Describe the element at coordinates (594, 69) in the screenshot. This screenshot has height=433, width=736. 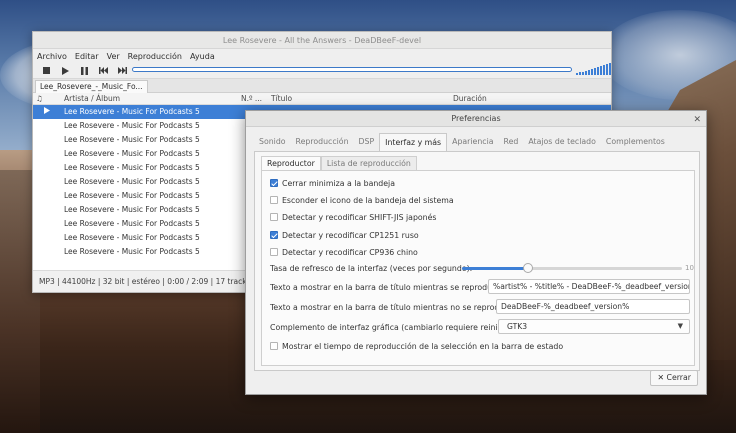
I see `volume-bar` at that location.